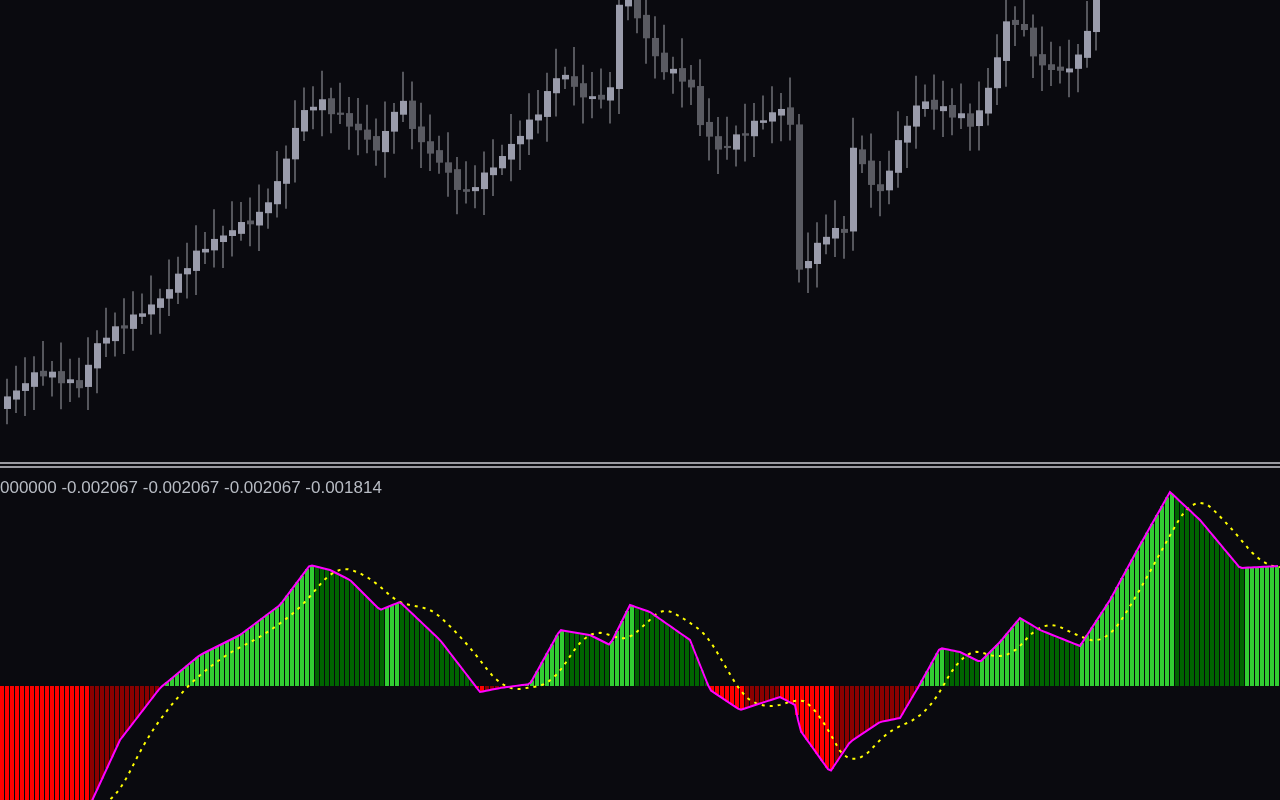  What do you see at coordinates (191, 488) in the screenshot?
I see `indicator-values: 000000 -0.002067 -0.002067 -0.002067 -0.001814` at bounding box center [191, 488].